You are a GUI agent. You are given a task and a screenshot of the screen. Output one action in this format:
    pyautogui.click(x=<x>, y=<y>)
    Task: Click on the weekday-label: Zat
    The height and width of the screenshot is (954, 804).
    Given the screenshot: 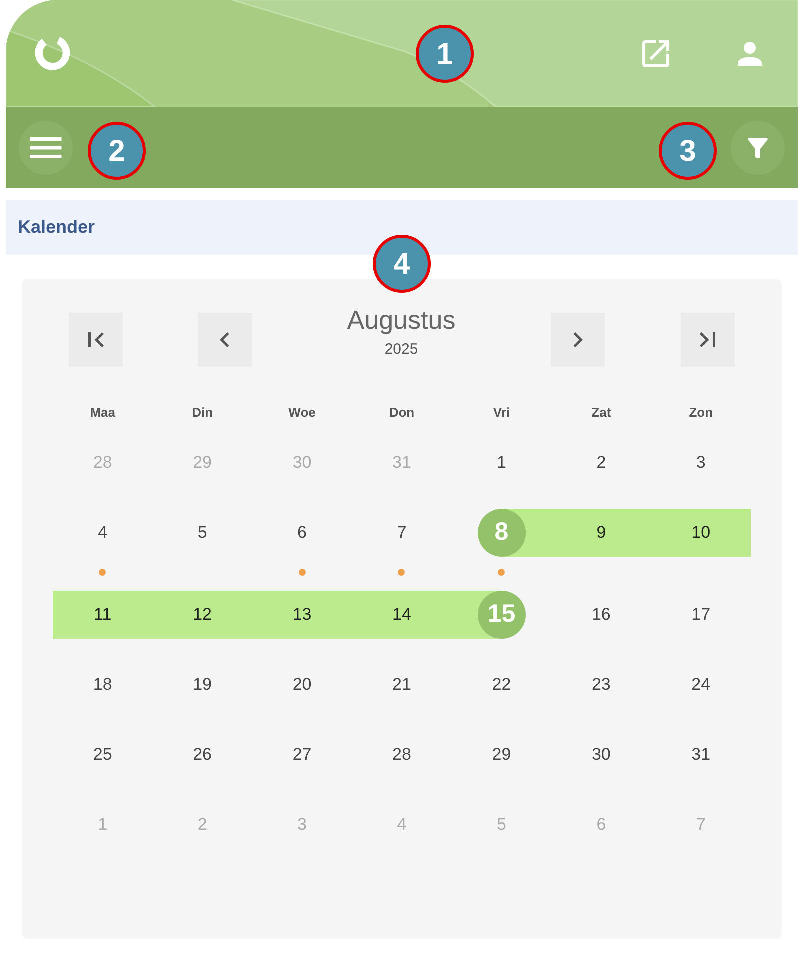 What is the action you would take?
    pyautogui.click(x=602, y=413)
    